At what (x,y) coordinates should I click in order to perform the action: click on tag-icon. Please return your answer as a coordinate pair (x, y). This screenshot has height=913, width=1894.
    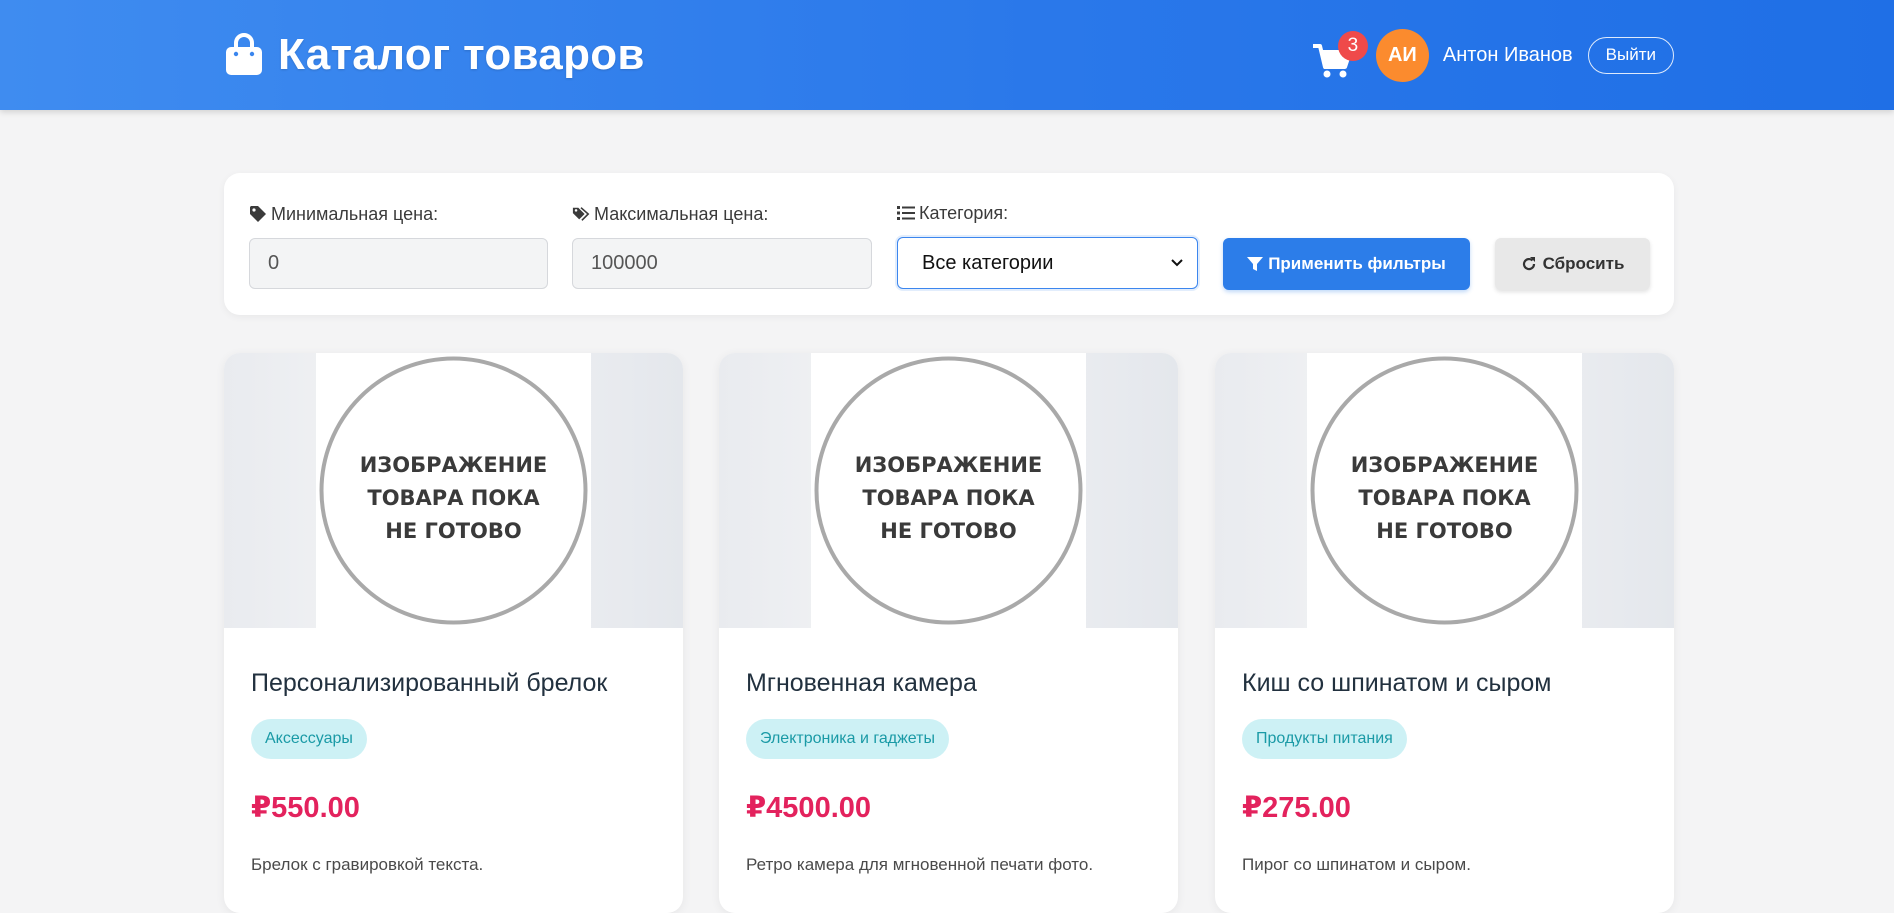
    Looking at the image, I should click on (258, 214).